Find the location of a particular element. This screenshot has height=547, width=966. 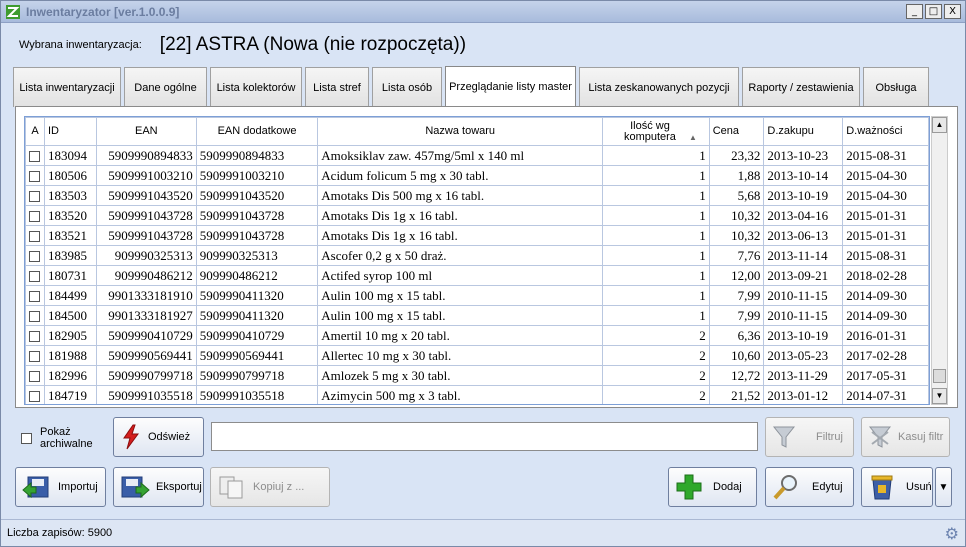

filter-input is located at coordinates (484, 436).